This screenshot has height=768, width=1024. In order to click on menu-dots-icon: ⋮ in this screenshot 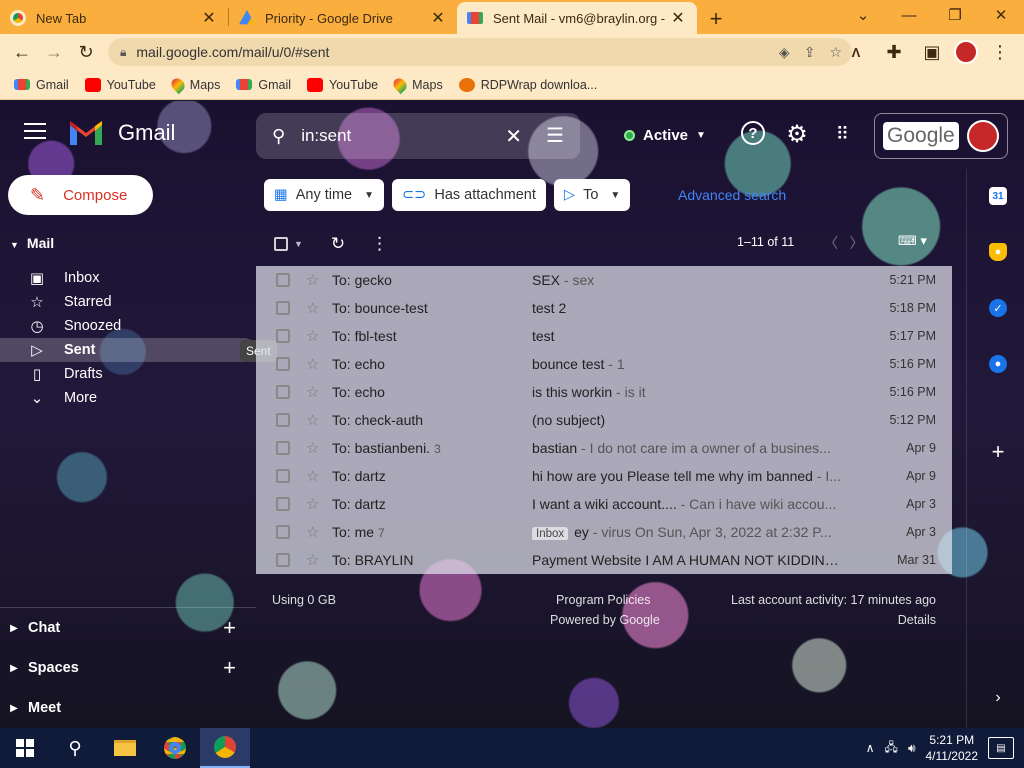, I will do `click(1000, 52)`.